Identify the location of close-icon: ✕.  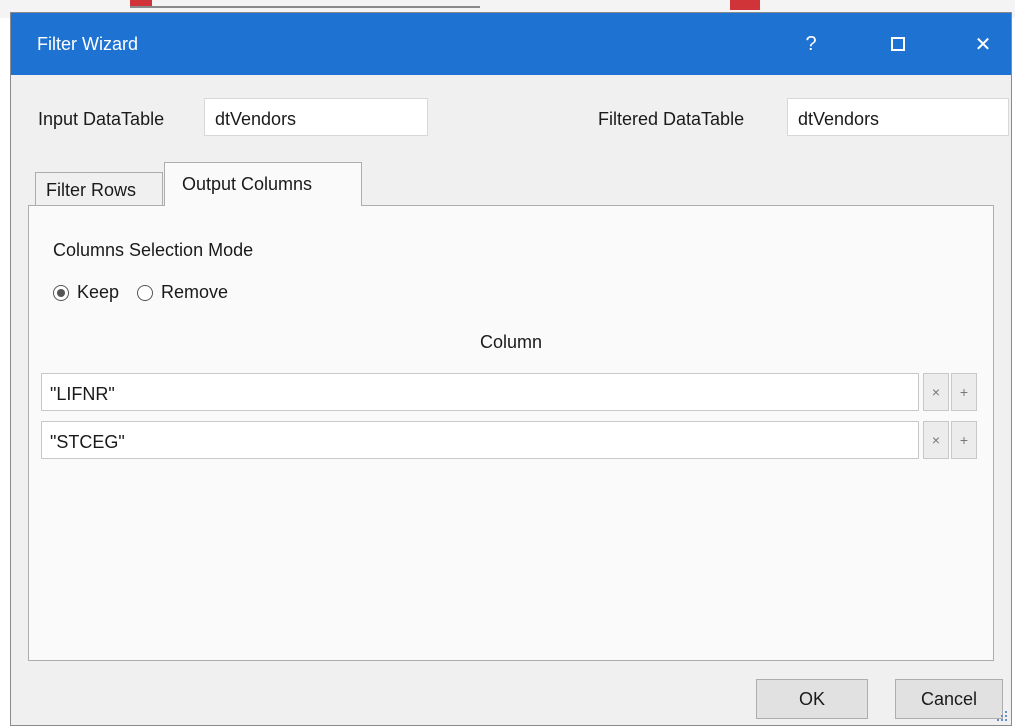
(983, 44).